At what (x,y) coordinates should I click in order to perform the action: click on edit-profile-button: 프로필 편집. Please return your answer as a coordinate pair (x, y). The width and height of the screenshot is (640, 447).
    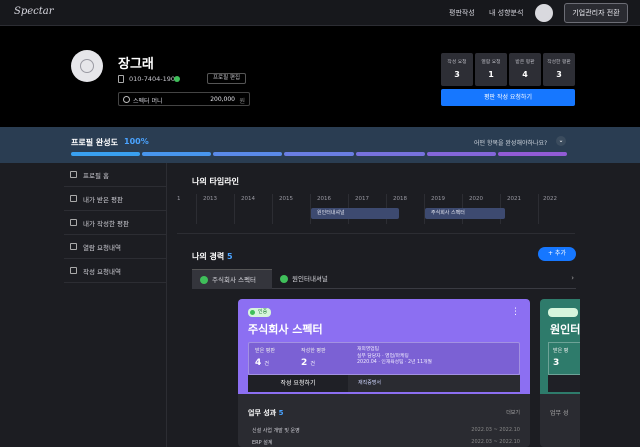
    Looking at the image, I should click on (227, 78).